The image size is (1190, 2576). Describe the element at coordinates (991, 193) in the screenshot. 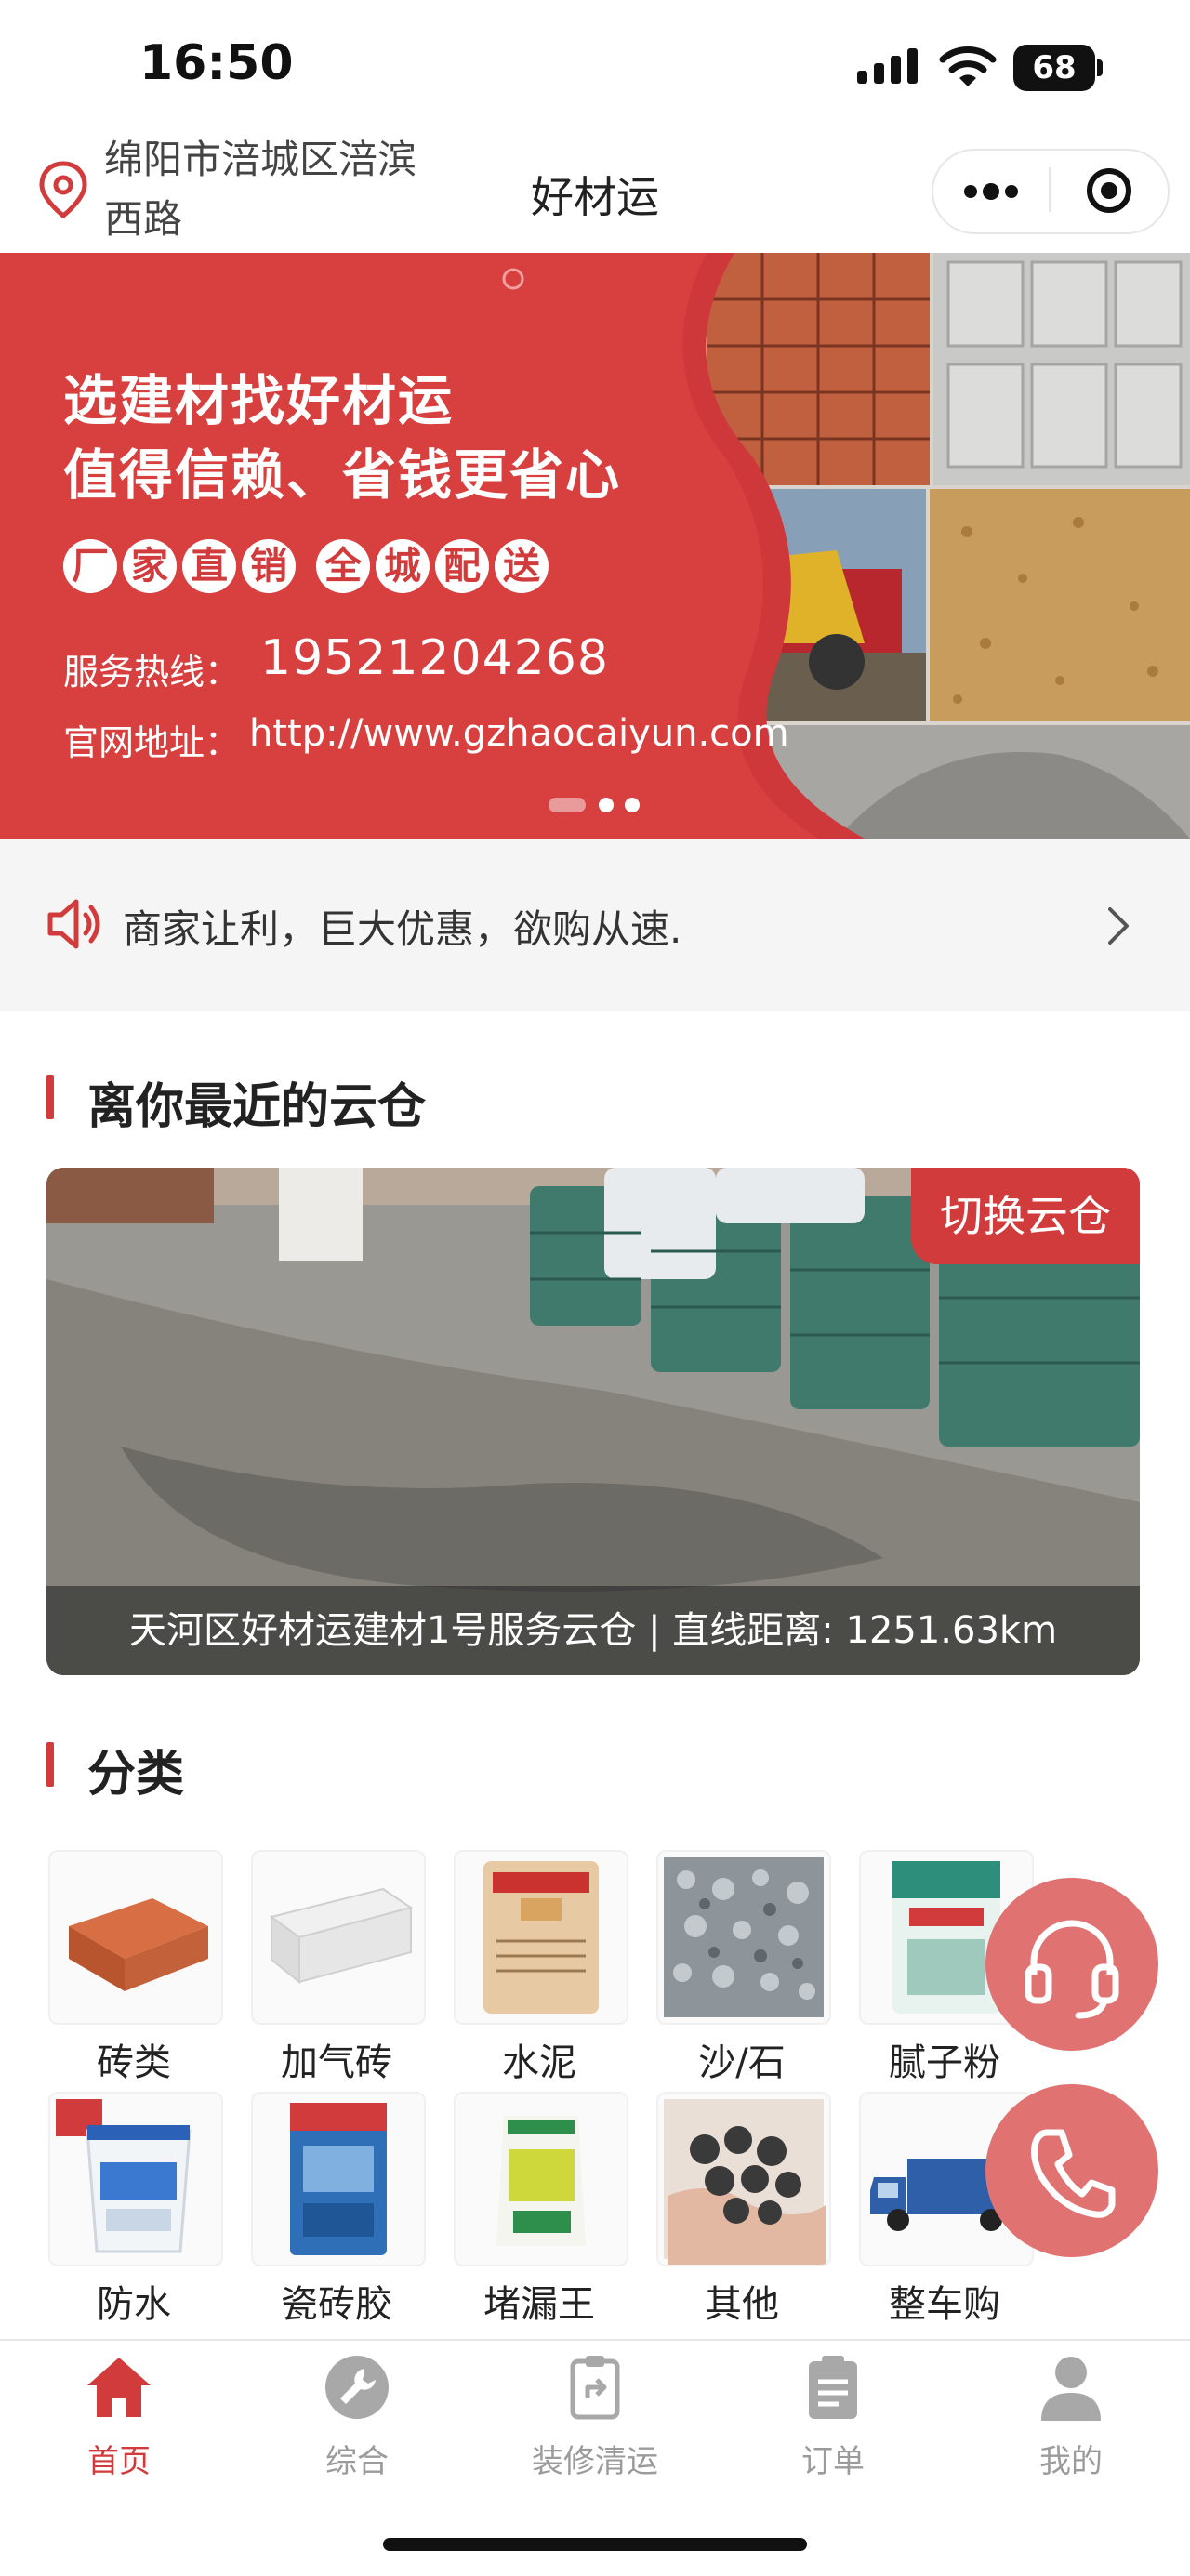

I see `more-options-icon` at that location.